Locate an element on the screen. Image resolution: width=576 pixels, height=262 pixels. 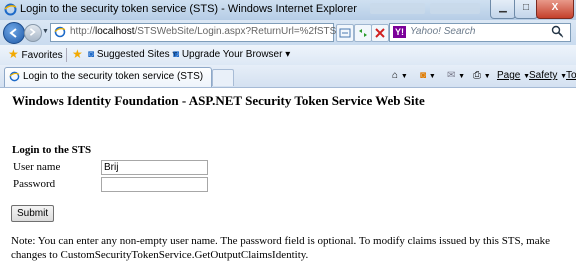
yahoo-icon: Y! is located at coordinates (399, 32).